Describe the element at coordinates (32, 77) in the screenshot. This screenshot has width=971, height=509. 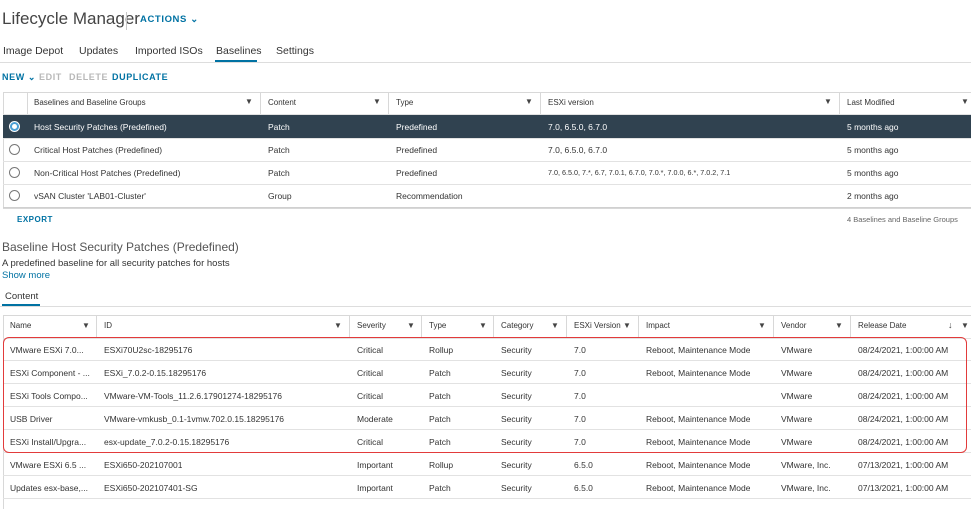
I see `chevron-down-icon: ⌄` at that location.